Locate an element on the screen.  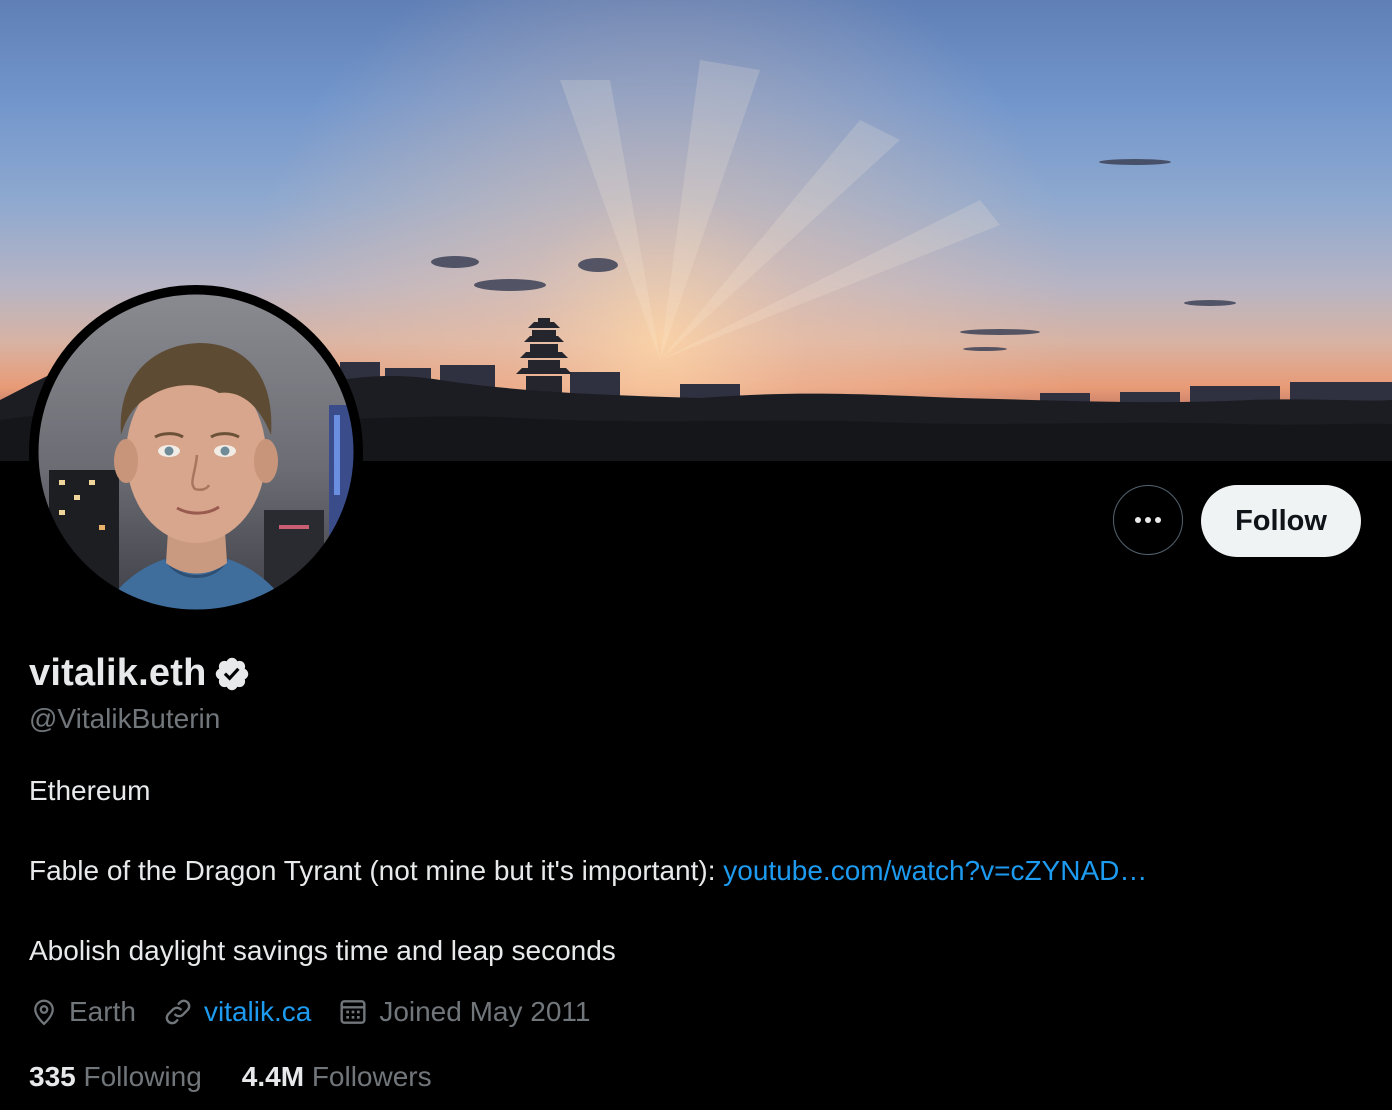
follow-button: Follow is located at coordinates (1281, 521).